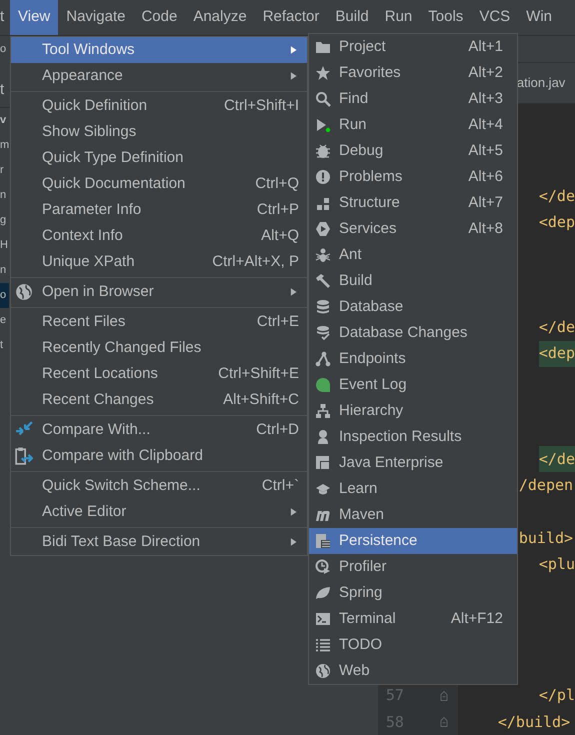 The image size is (575, 735). What do you see at coordinates (323, 203) in the screenshot?
I see `blocks-icon` at bounding box center [323, 203].